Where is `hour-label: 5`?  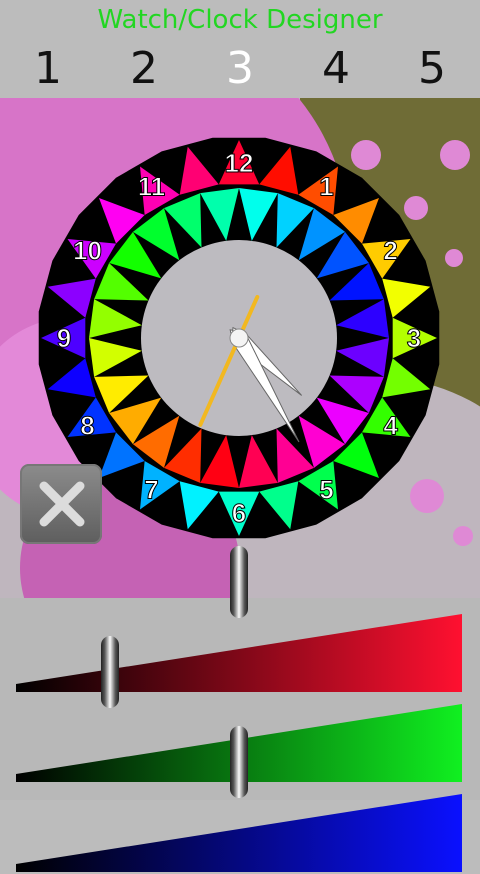
hour-label: 5 is located at coordinates (326, 490).